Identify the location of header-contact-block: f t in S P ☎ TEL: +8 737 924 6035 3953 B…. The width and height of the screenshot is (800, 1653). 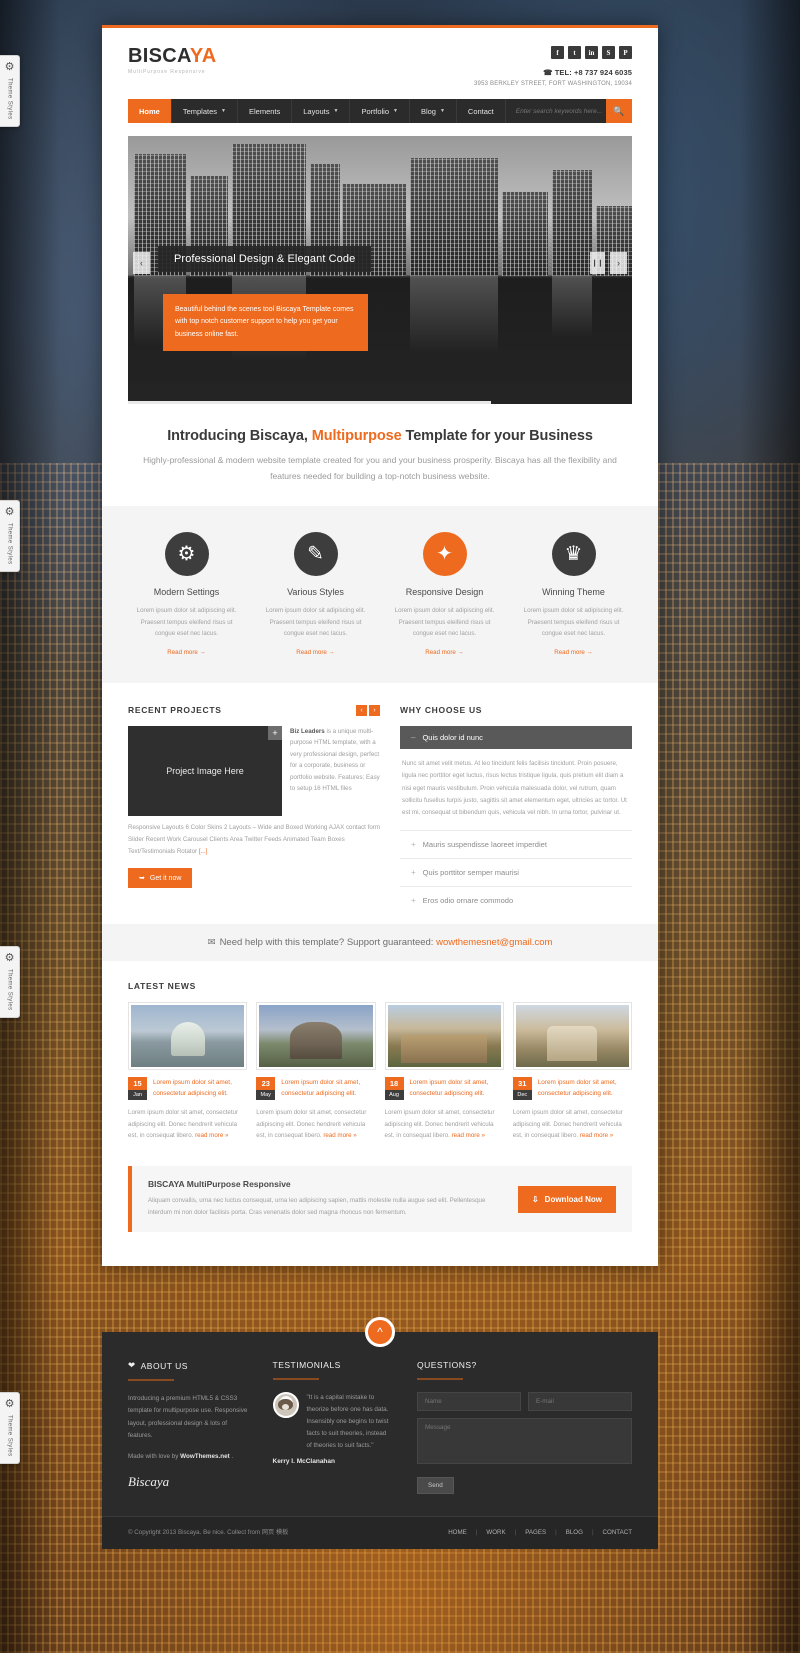
(553, 66).